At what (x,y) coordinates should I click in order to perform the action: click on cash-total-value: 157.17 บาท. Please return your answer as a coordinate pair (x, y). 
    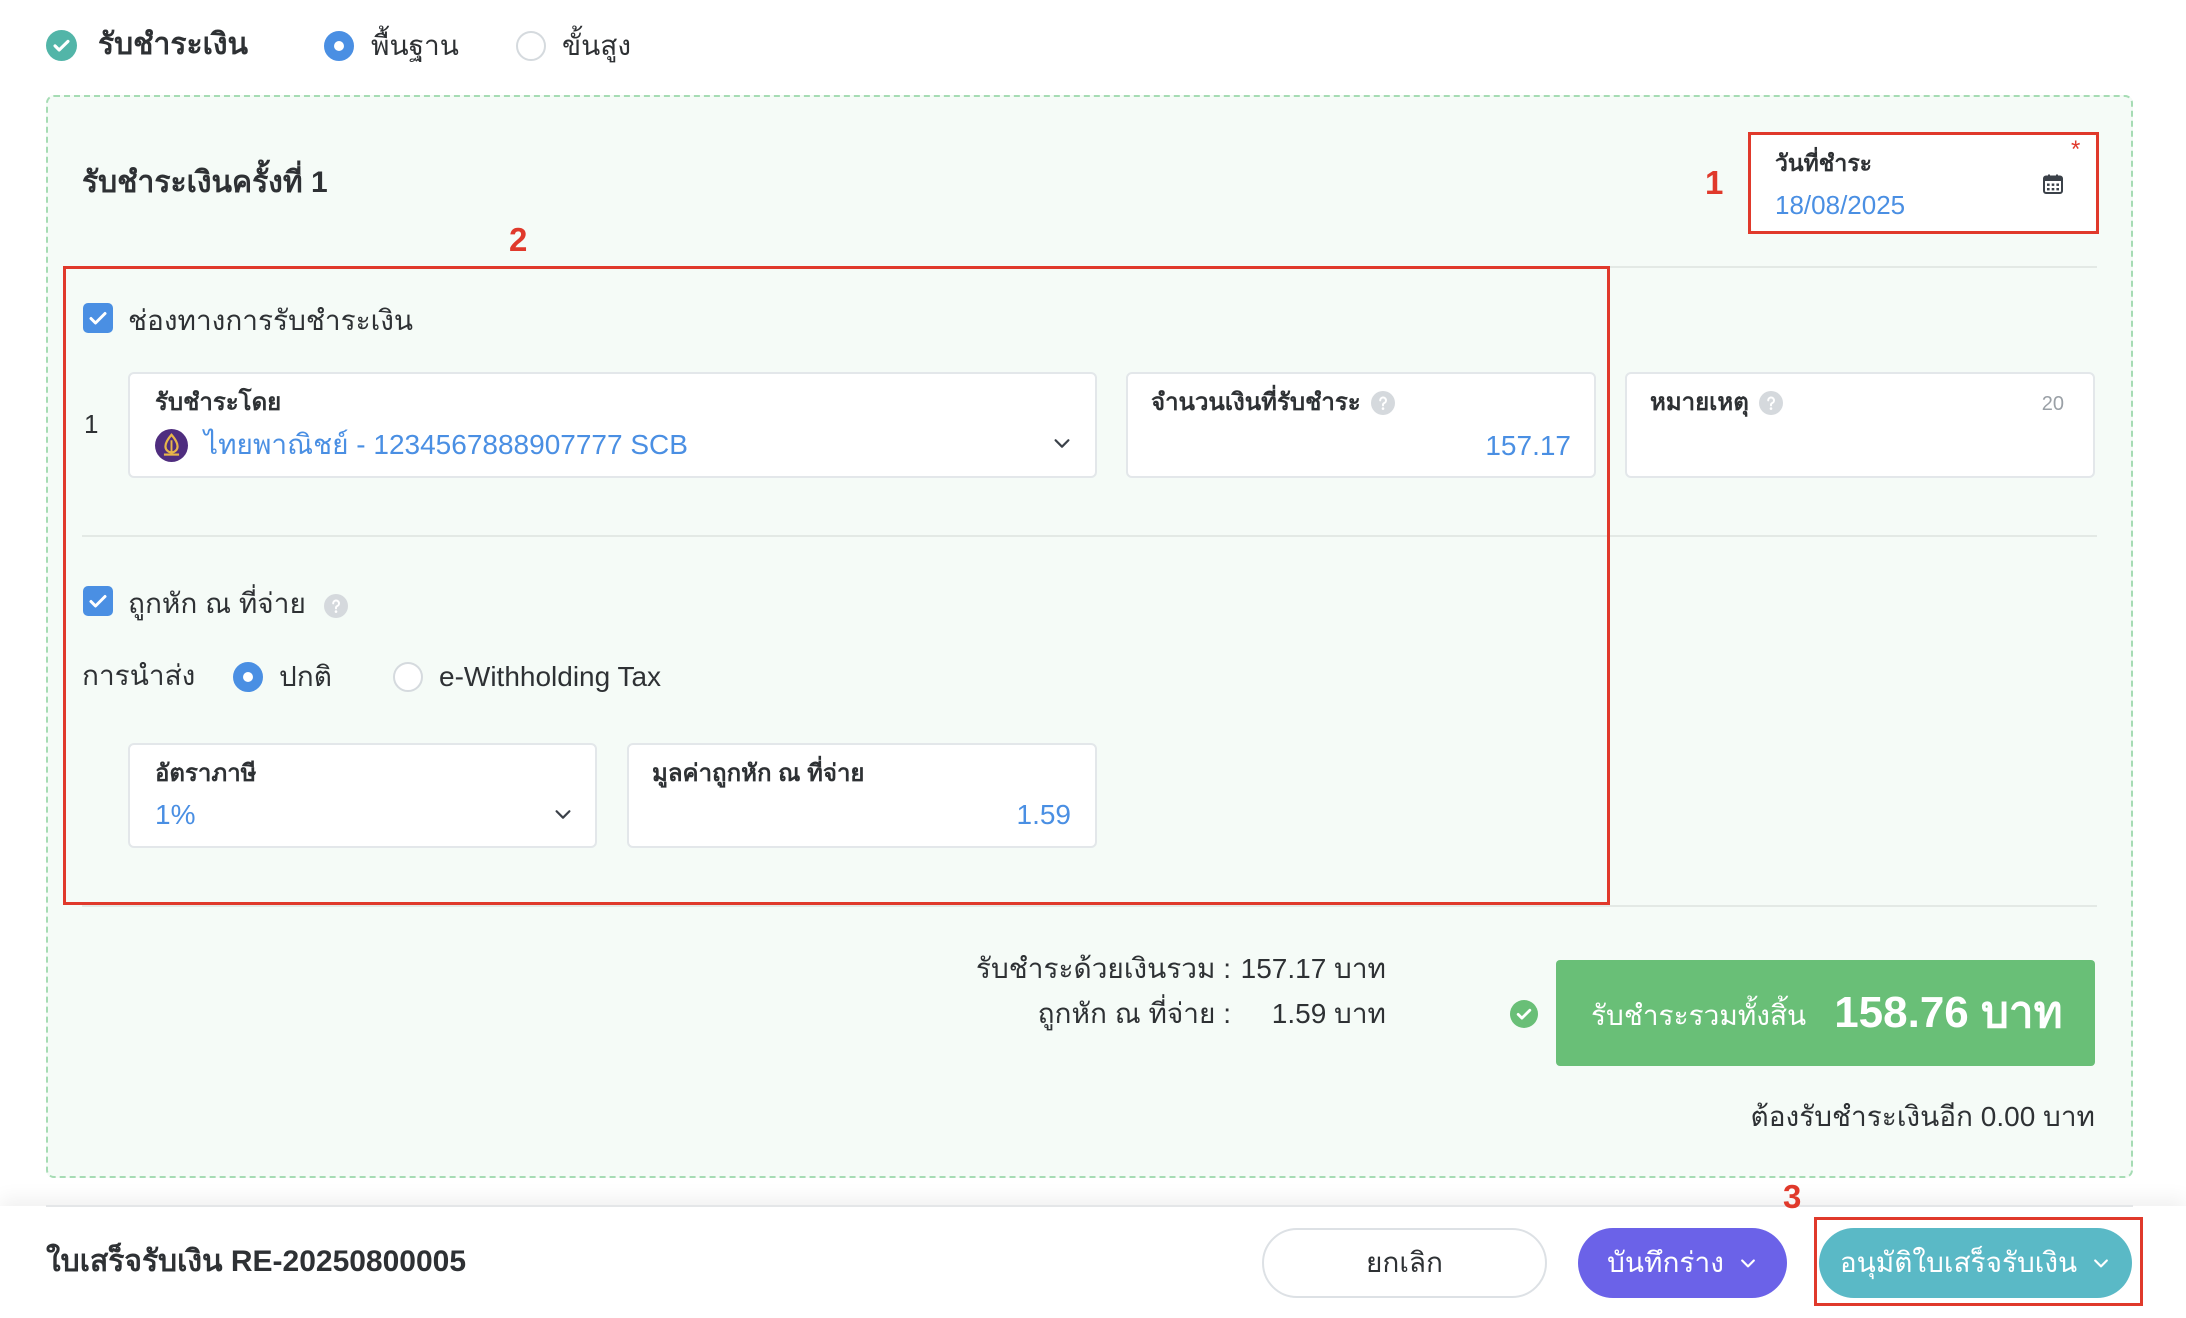
    Looking at the image, I should click on (1313, 968).